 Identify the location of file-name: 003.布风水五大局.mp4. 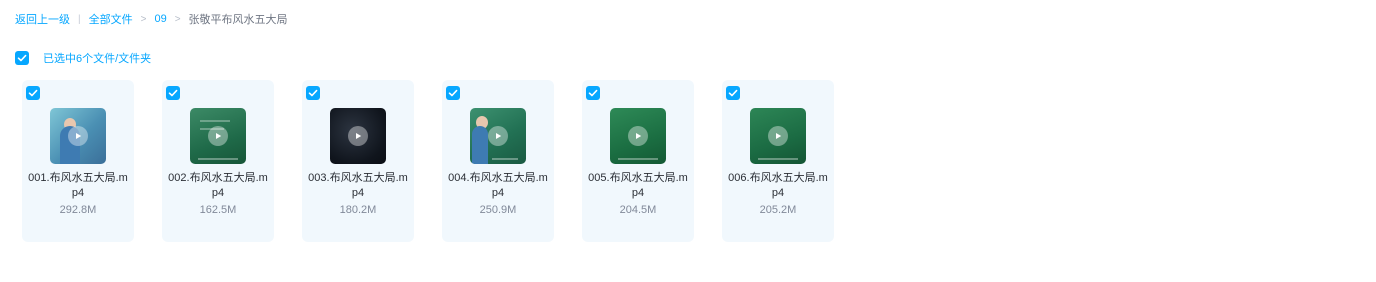
(358, 185).